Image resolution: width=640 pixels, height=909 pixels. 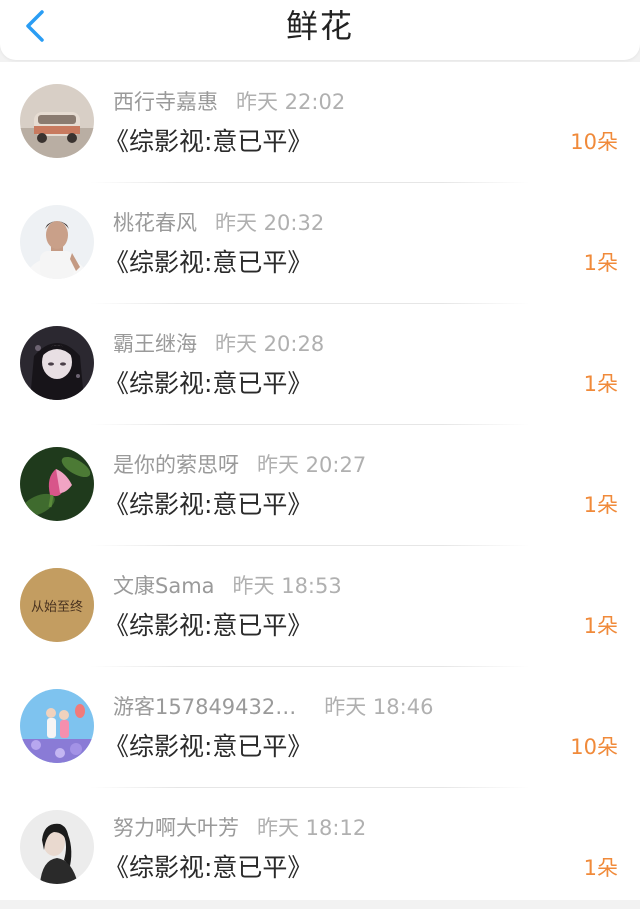 I want to click on timestamp: 昨天 20:32, so click(x=270, y=223).